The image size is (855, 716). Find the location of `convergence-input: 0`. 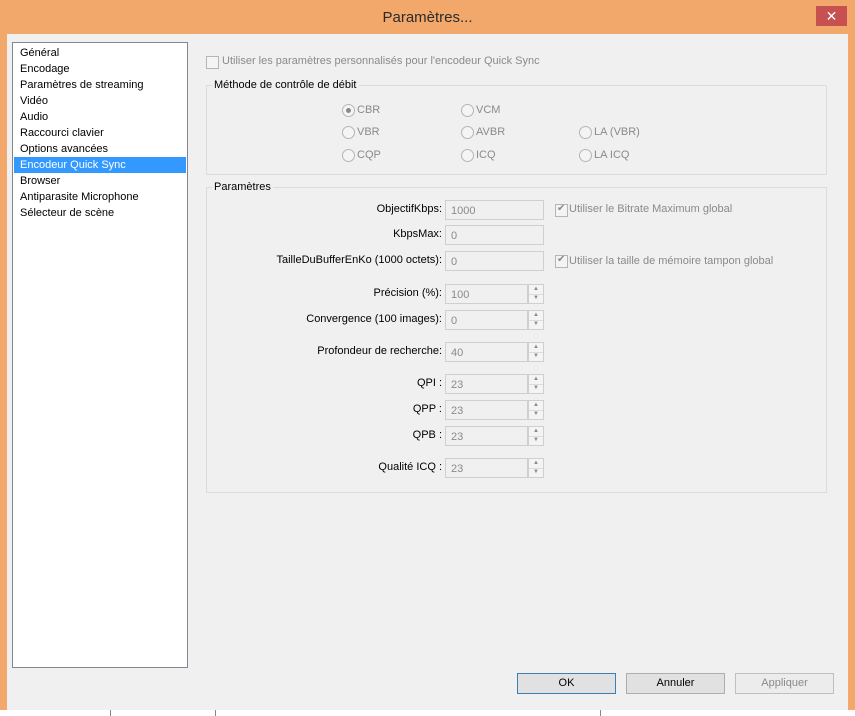

convergence-input: 0 is located at coordinates (486, 320).